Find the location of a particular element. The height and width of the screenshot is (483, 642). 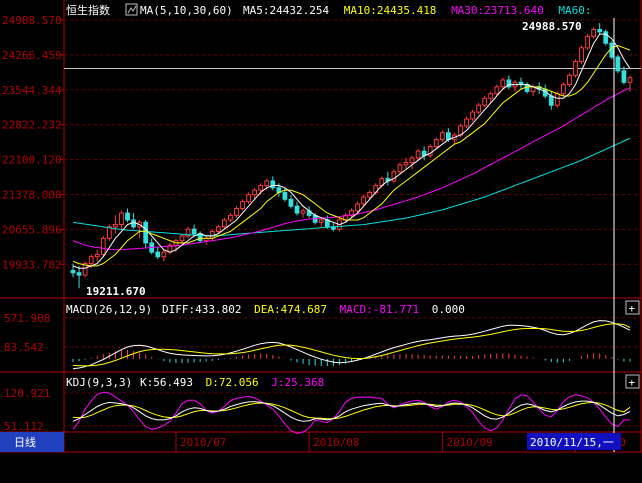

legend-j: J:25.368 is located at coordinates (297, 382).